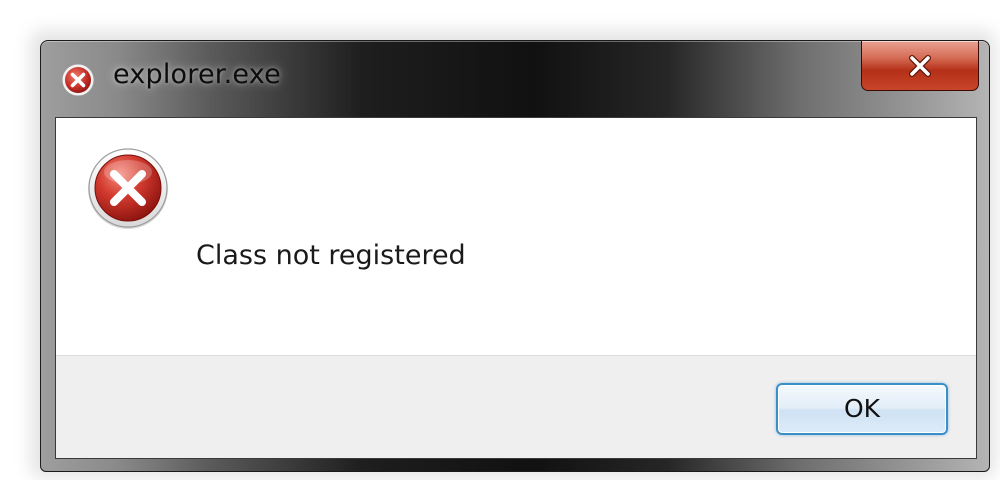 The height and width of the screenshot is (480, 1000). What do you see at coordinates (331, 255) in the screenshot?
I see `error-message: Class not registered` at bounding box center [331, 255].